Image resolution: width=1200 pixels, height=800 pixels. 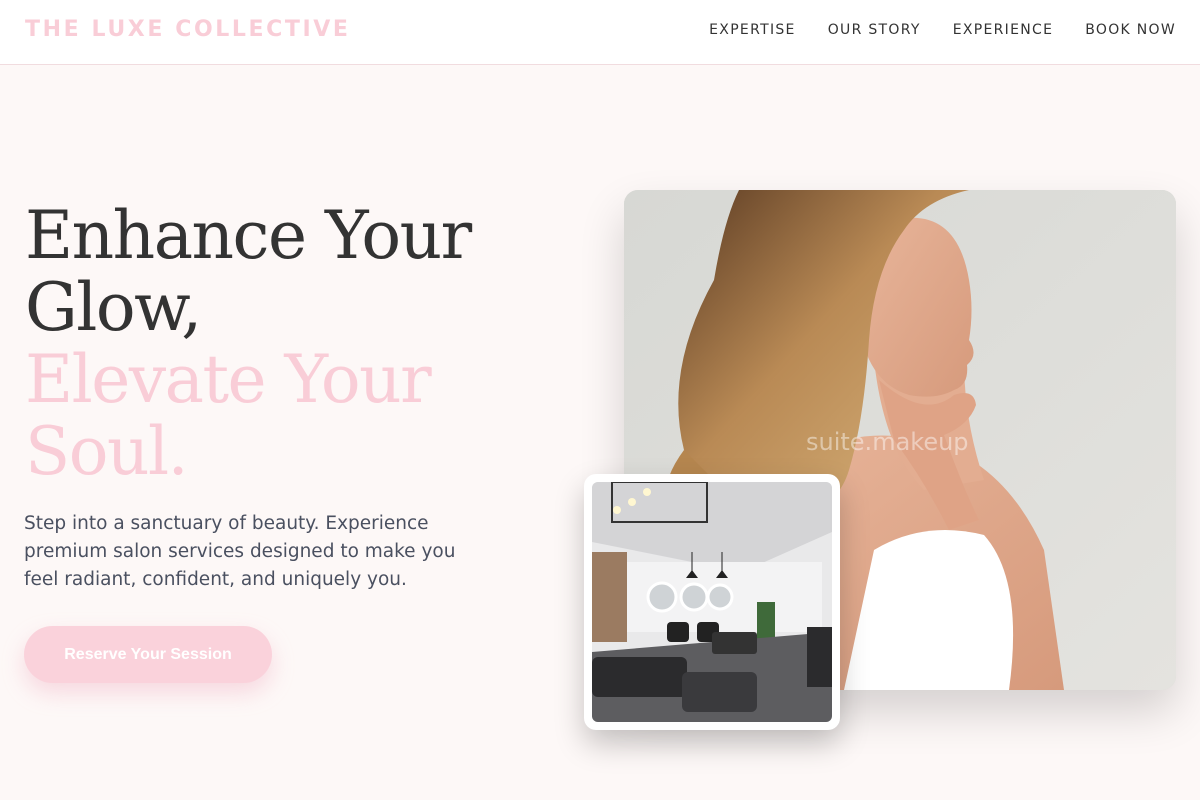 I want to click on nav-link-our-story: OUR STORY, so click(x=874, y=30).